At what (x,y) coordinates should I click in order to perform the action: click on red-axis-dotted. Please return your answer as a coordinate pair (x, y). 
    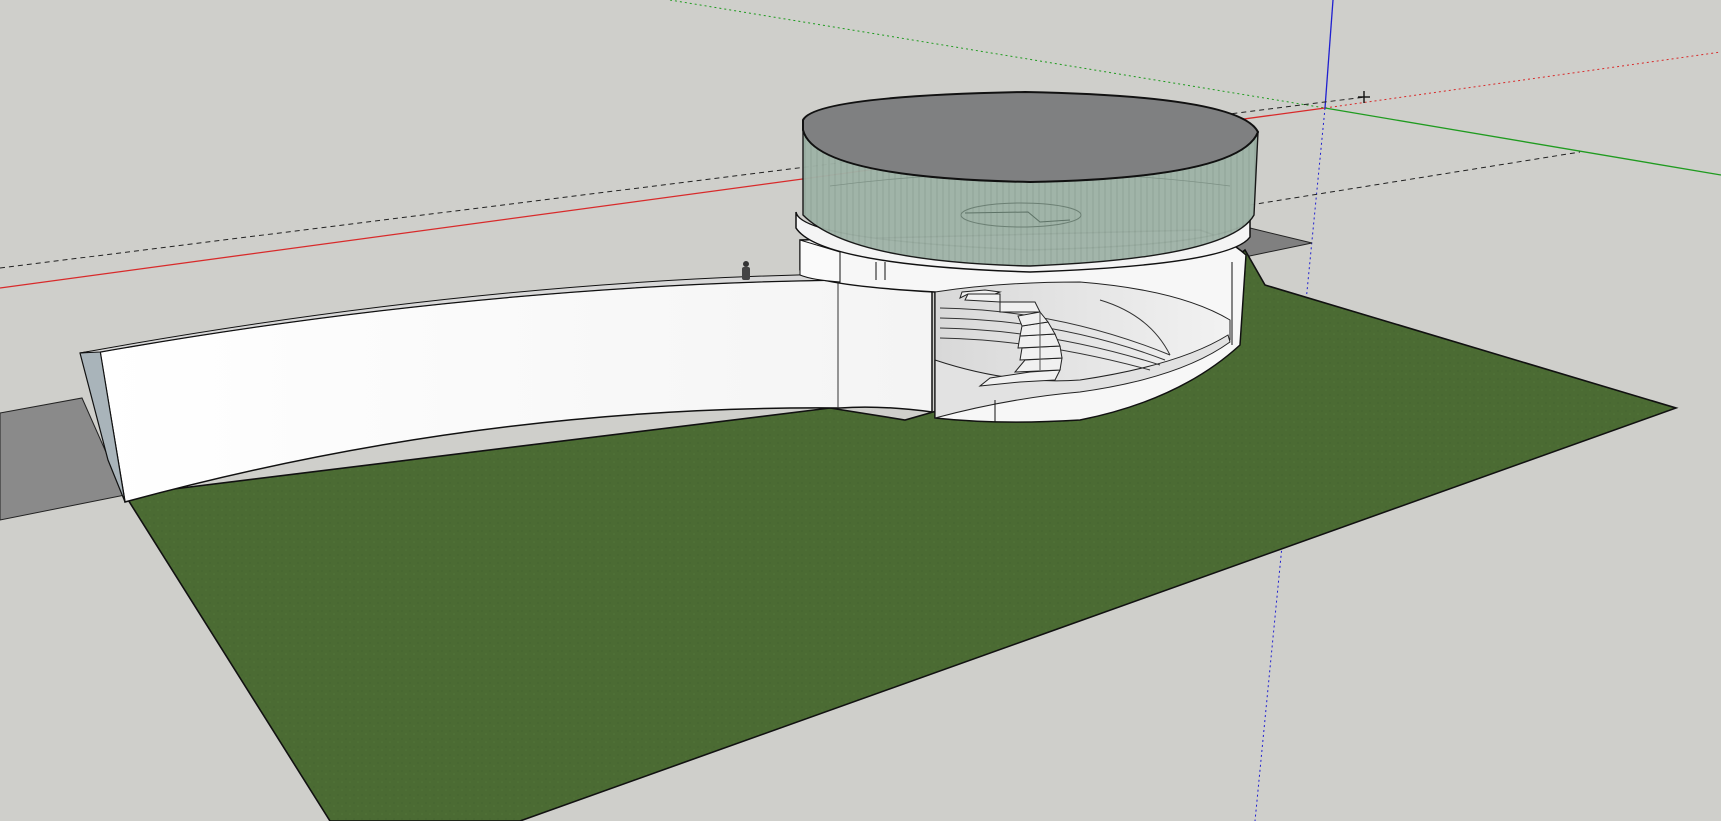
    Looking at the image, I should click on (1522, 80).